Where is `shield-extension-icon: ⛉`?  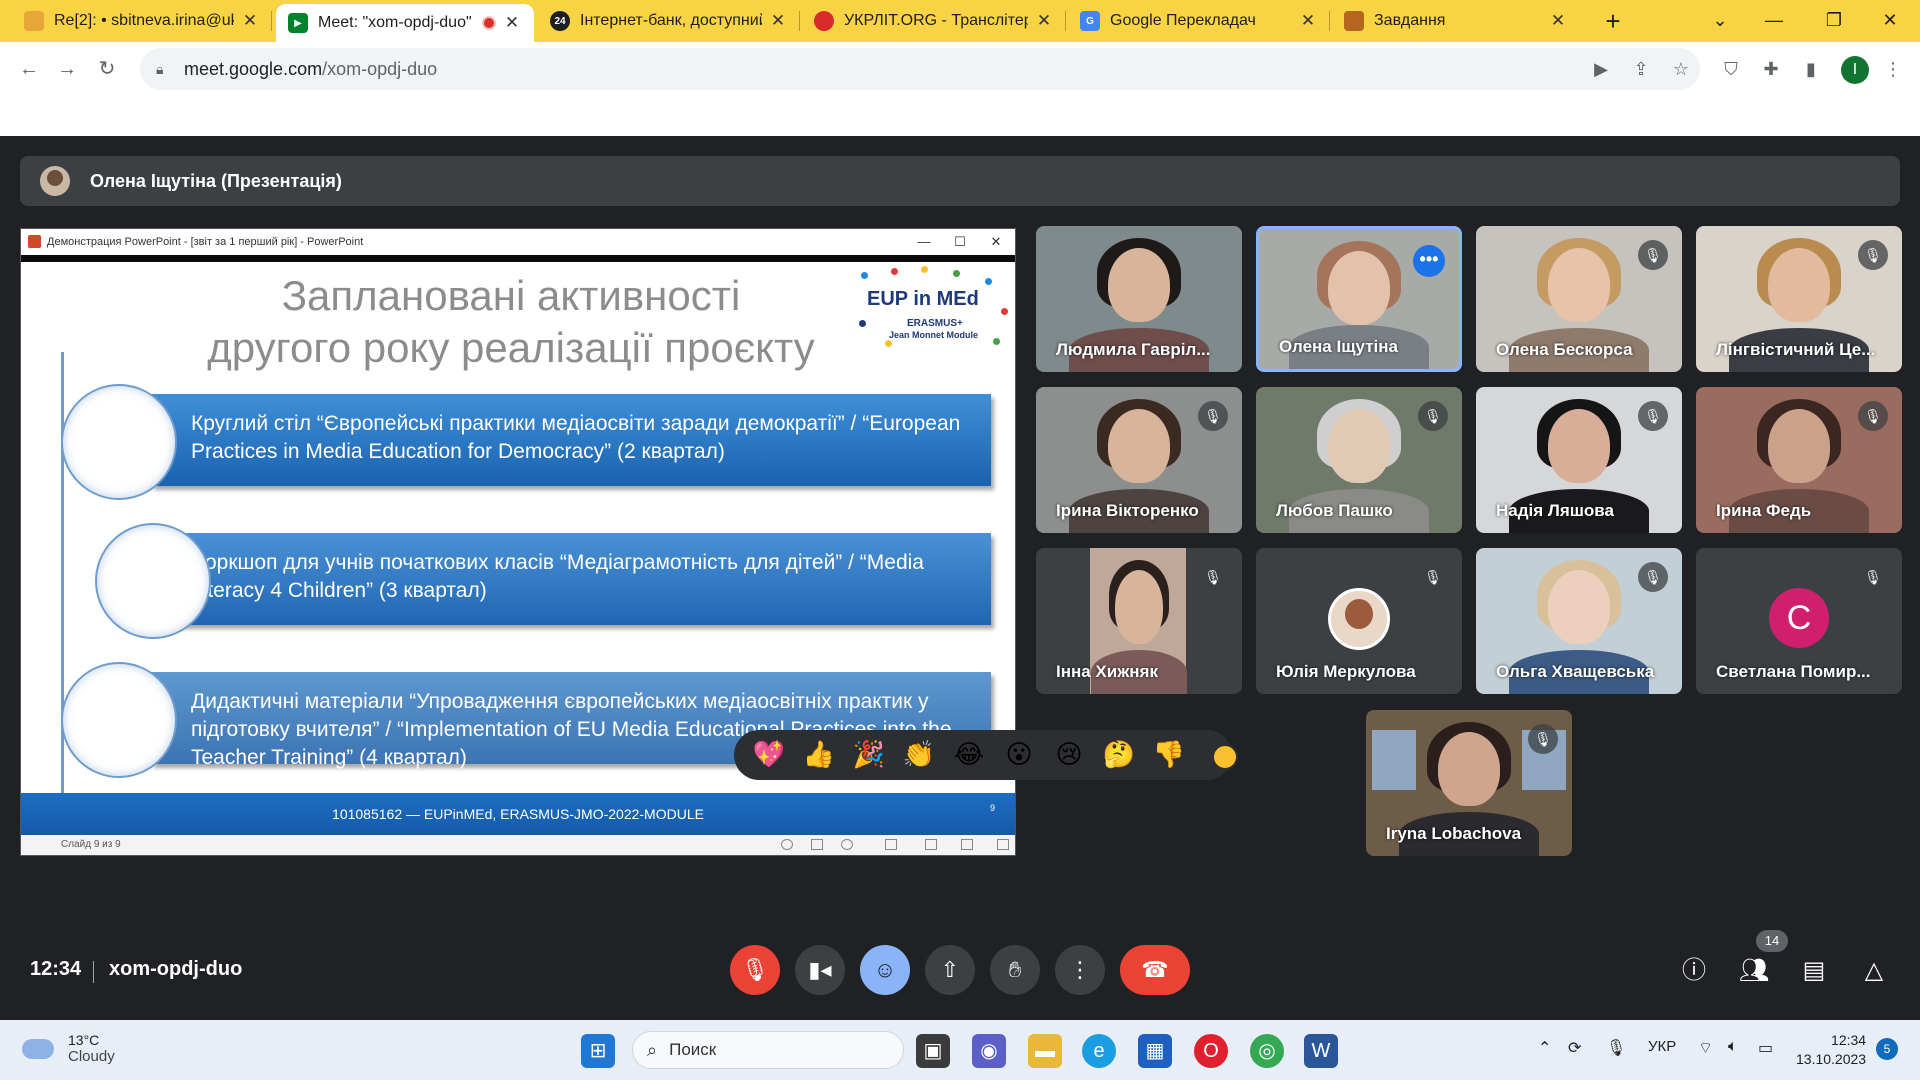 shield-extension-icon: ⛉ is located at coordinates (1731, 69).